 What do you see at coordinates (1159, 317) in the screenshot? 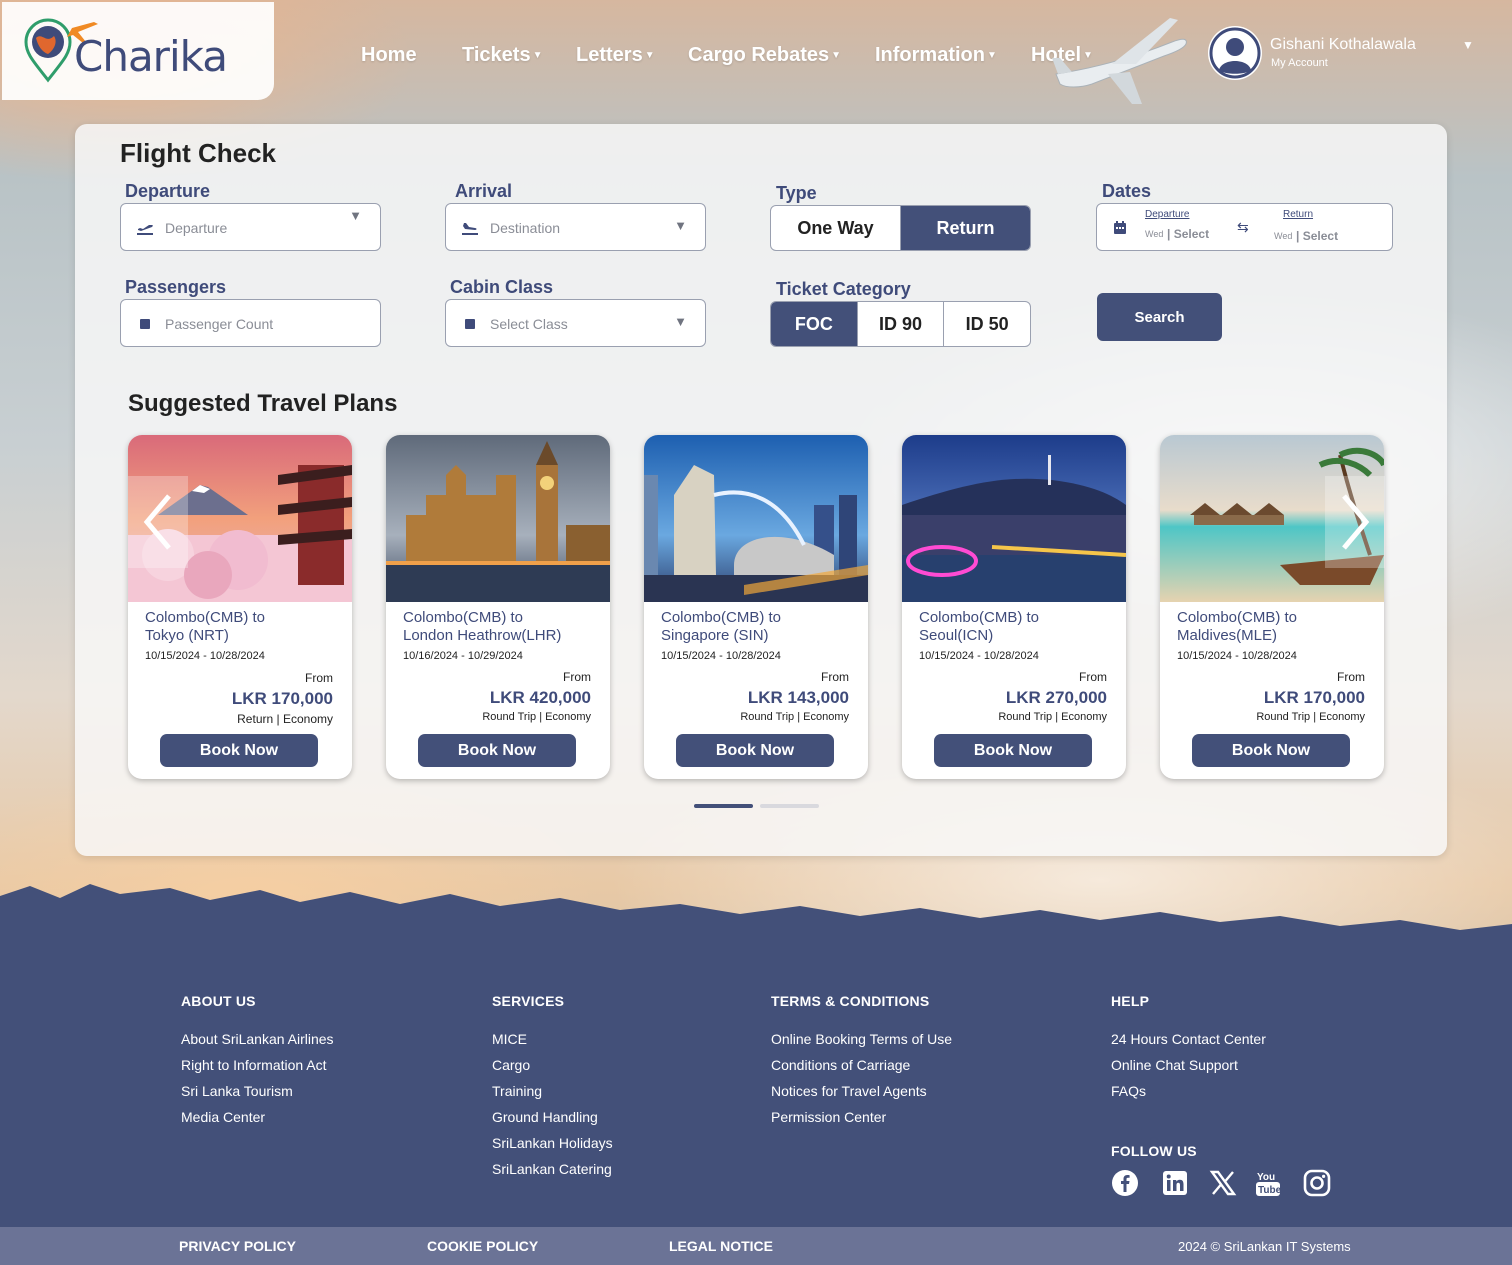
I see `search-button: Search` at bounding box center [1159, 317].